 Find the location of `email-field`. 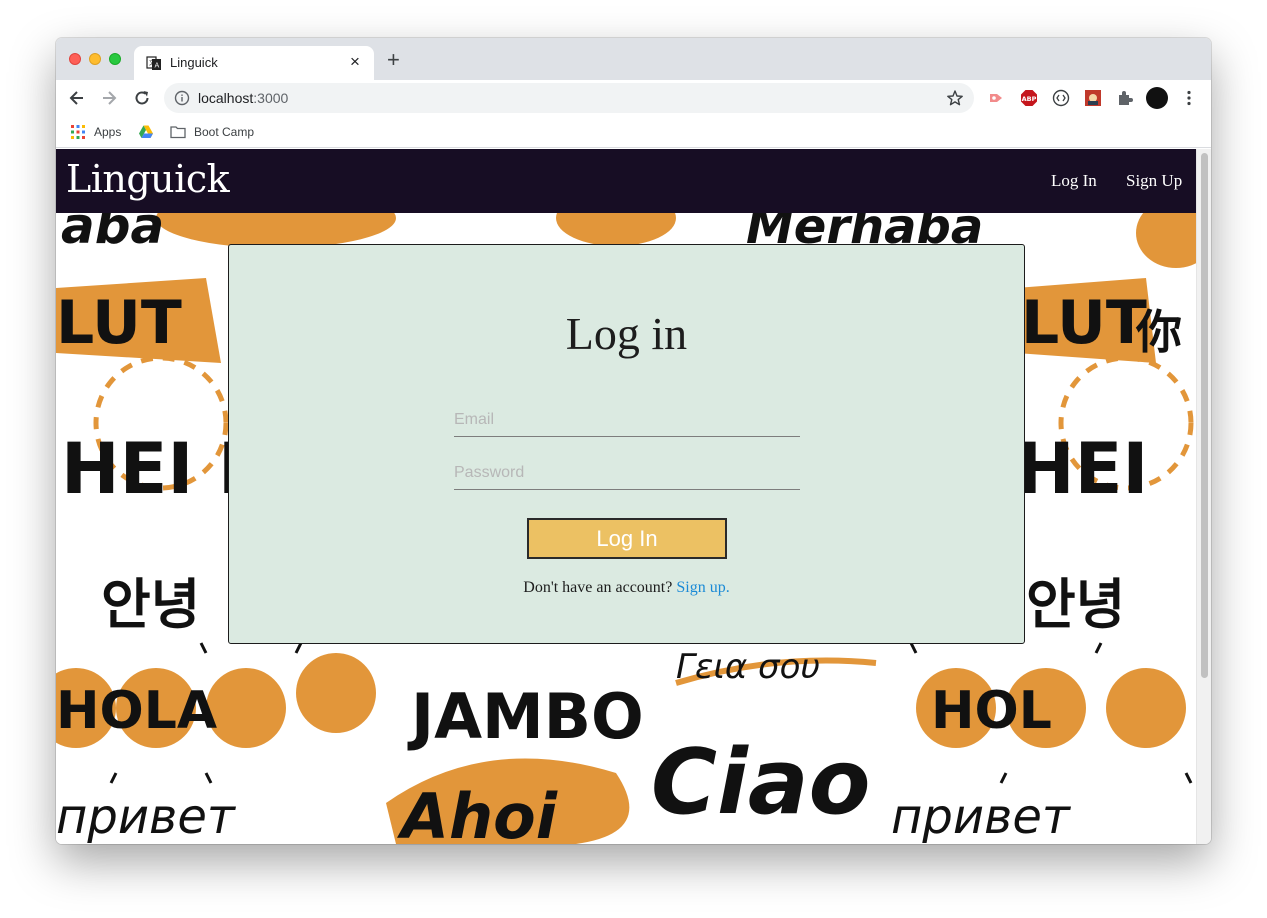

email-field is located at coordinates (627, 420).